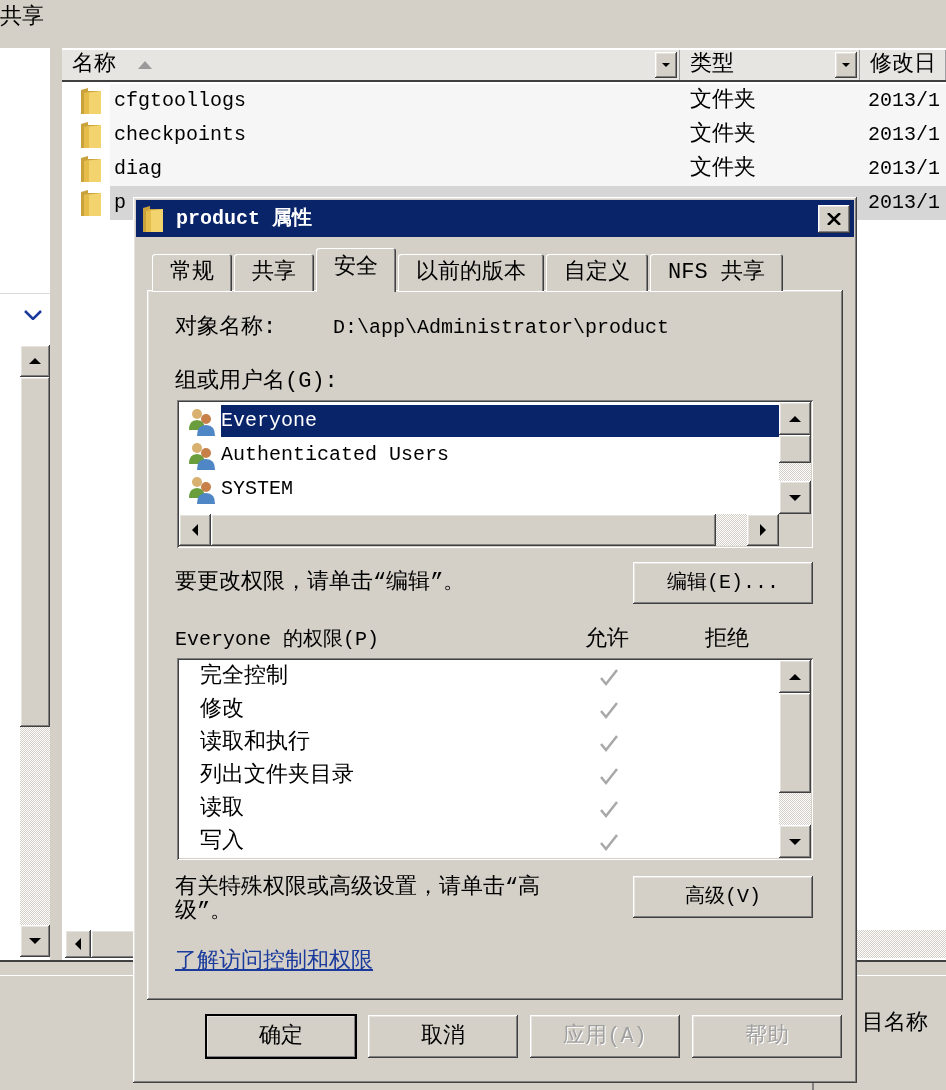 This screenshot has height=1090, width=946. I want to click on object-name-label: 对象名称:, so click(226, 328).